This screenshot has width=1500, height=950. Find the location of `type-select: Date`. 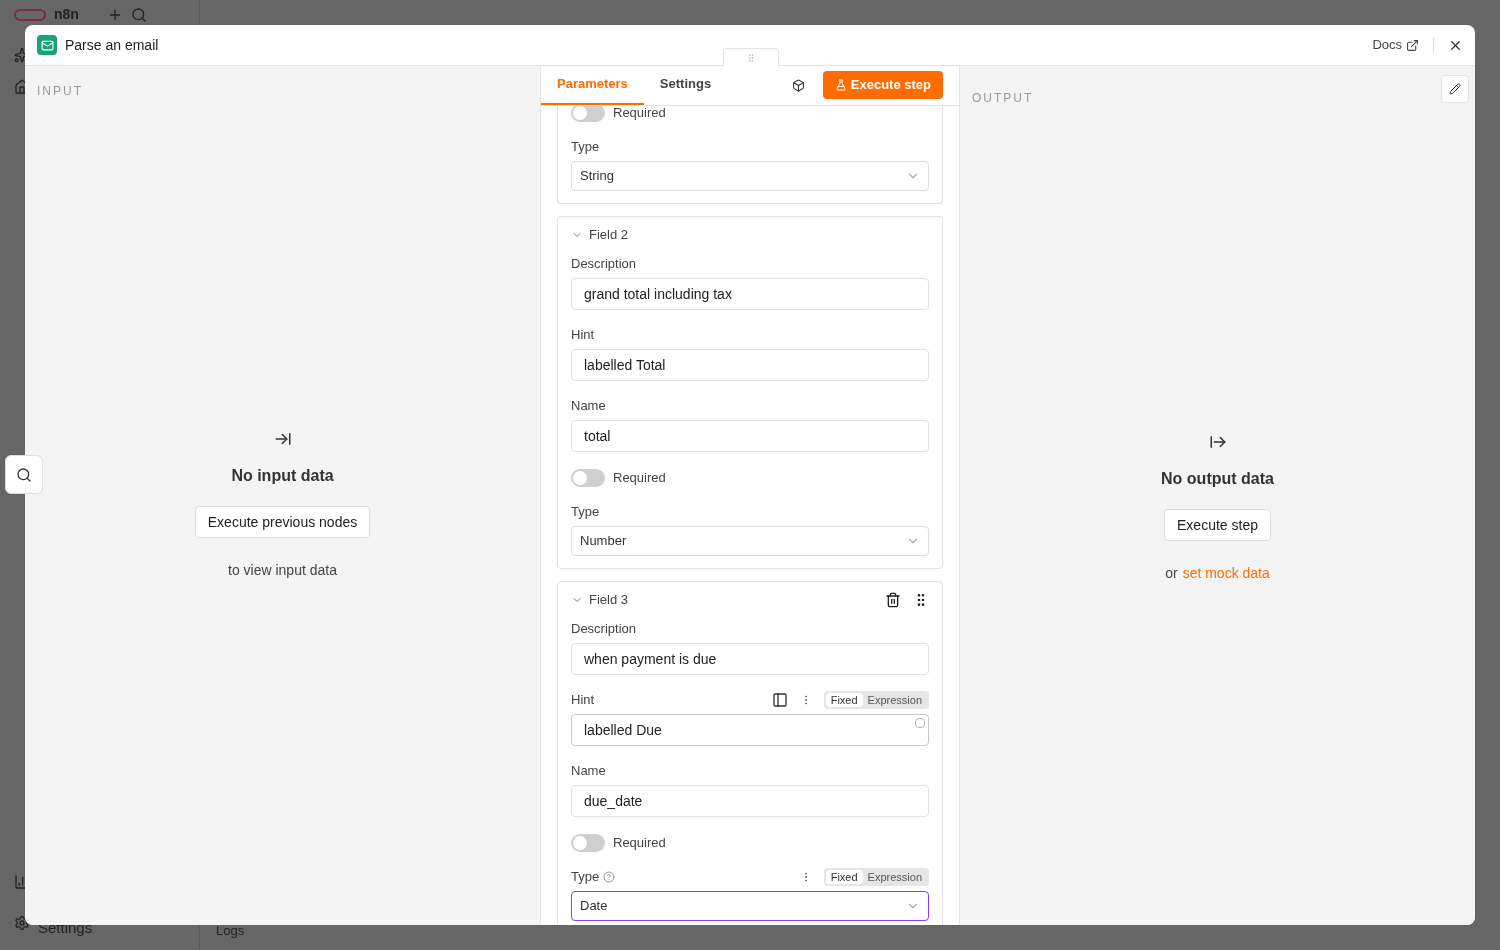

type-select: Date is located at coordinates (750, 906).